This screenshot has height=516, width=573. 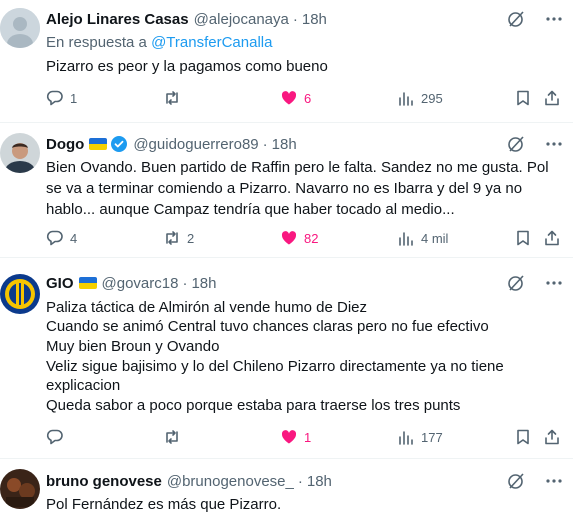 What do you see at coordinates (119, 144) in the screenshot?
I see `verified-badge-icon` at bounding box center [119, 144].